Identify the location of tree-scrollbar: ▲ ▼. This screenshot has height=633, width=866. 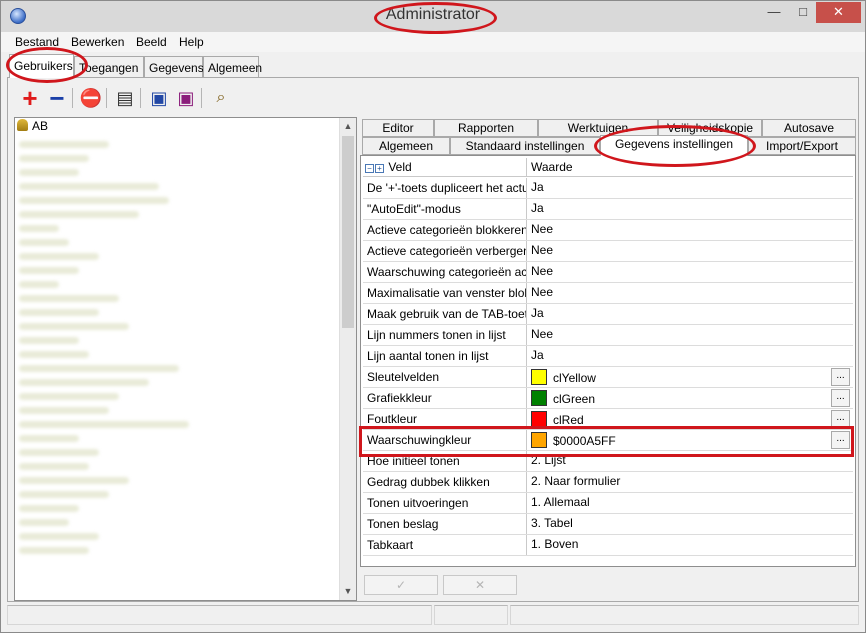
(347, 359).